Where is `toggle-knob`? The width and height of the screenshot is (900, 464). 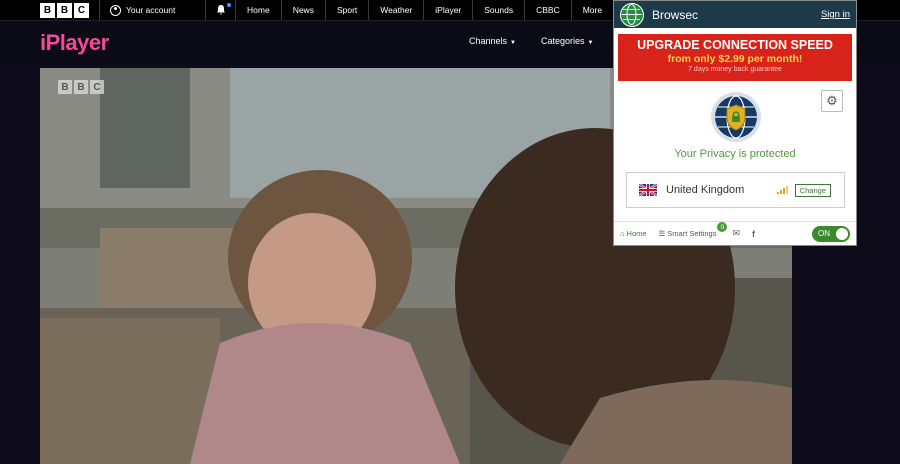 toggle-knob is located at coordinates (842, 233).